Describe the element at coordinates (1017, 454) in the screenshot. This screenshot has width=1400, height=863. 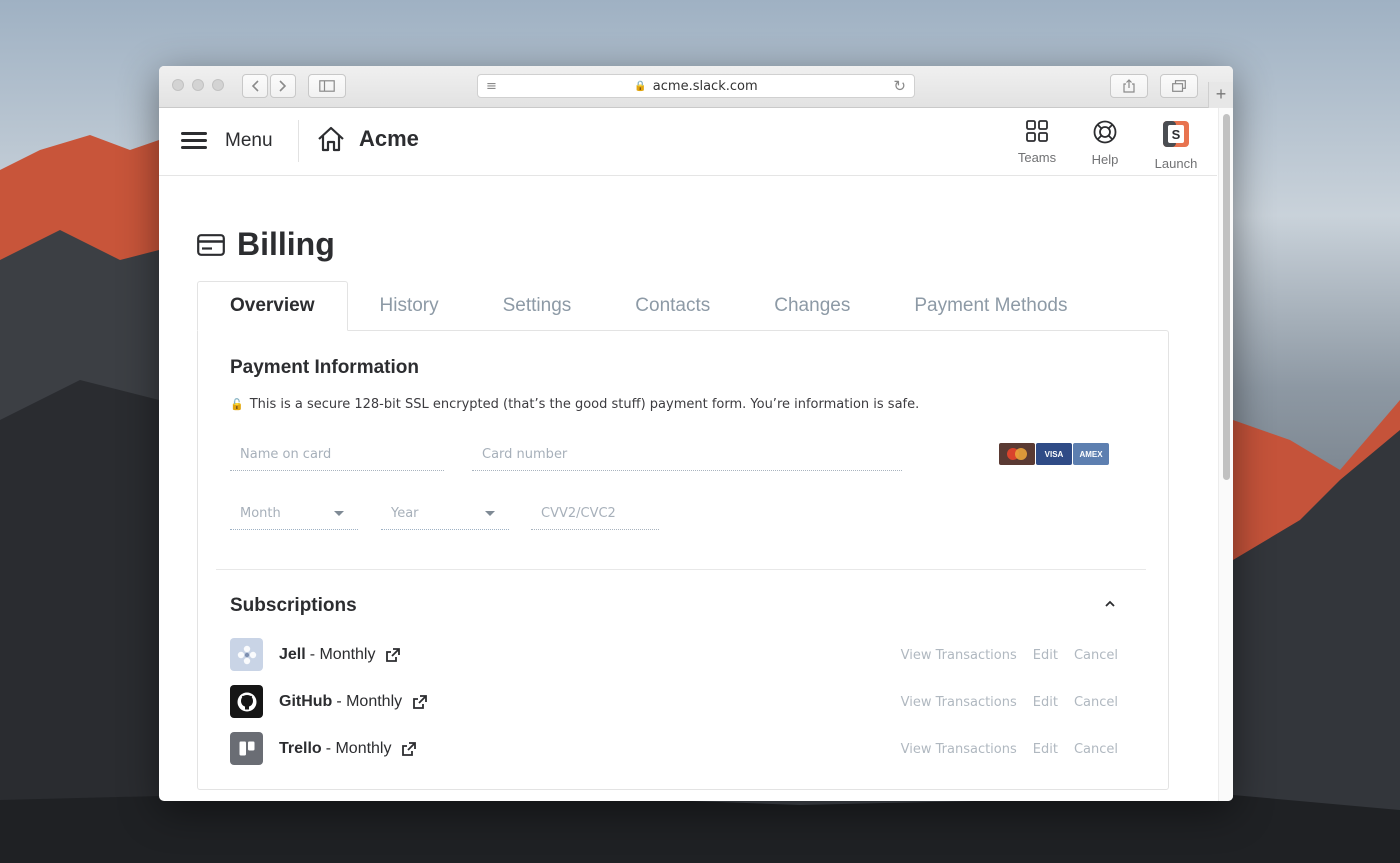
I see `mastercard-logo-icon` at that location.